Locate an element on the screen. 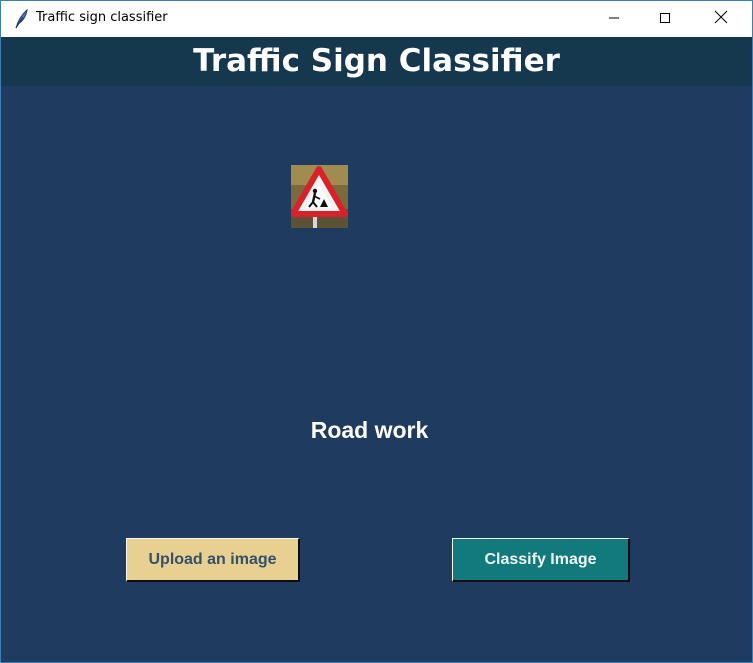 The image size is (753, 663). close-button is located at coordinates (721, 18).